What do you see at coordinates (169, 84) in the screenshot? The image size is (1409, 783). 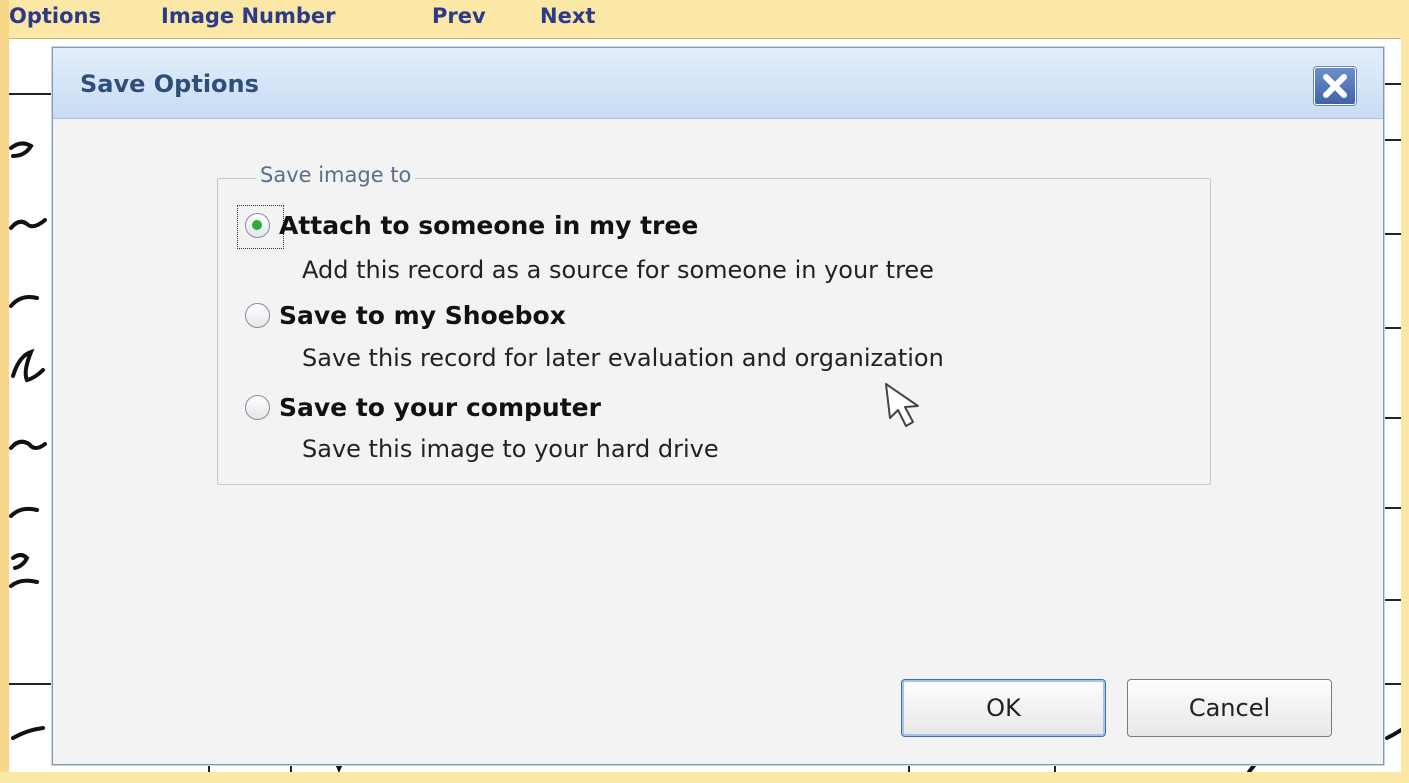 I see `dialog-title: Save Options` at bounding box center [169, 84].